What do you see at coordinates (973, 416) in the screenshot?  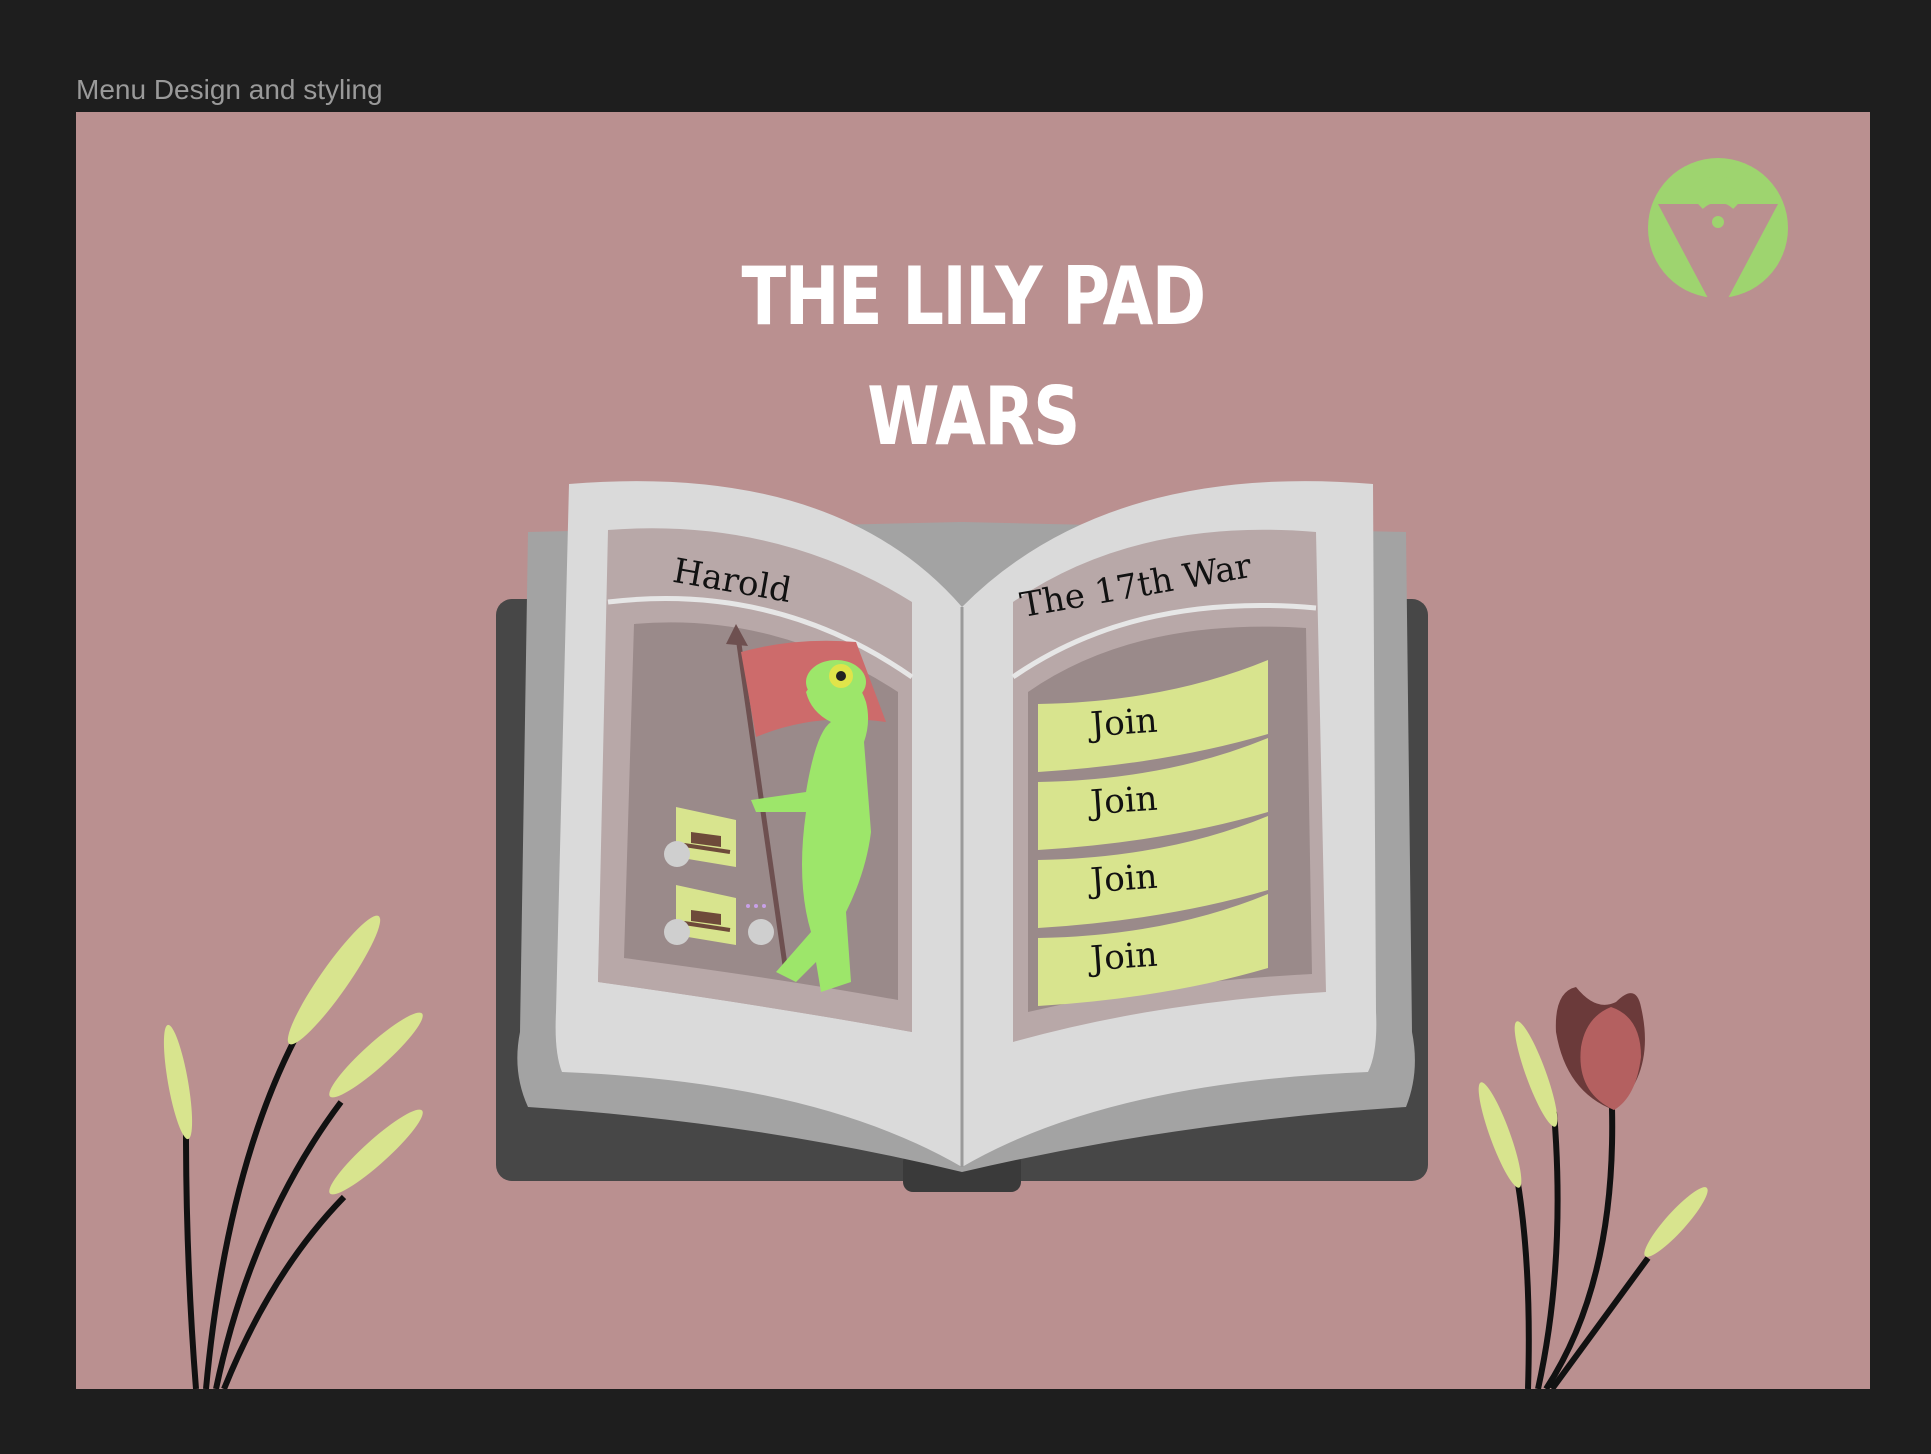 I see `game-title-line-2: WARS` at bounding box center [973, 416].